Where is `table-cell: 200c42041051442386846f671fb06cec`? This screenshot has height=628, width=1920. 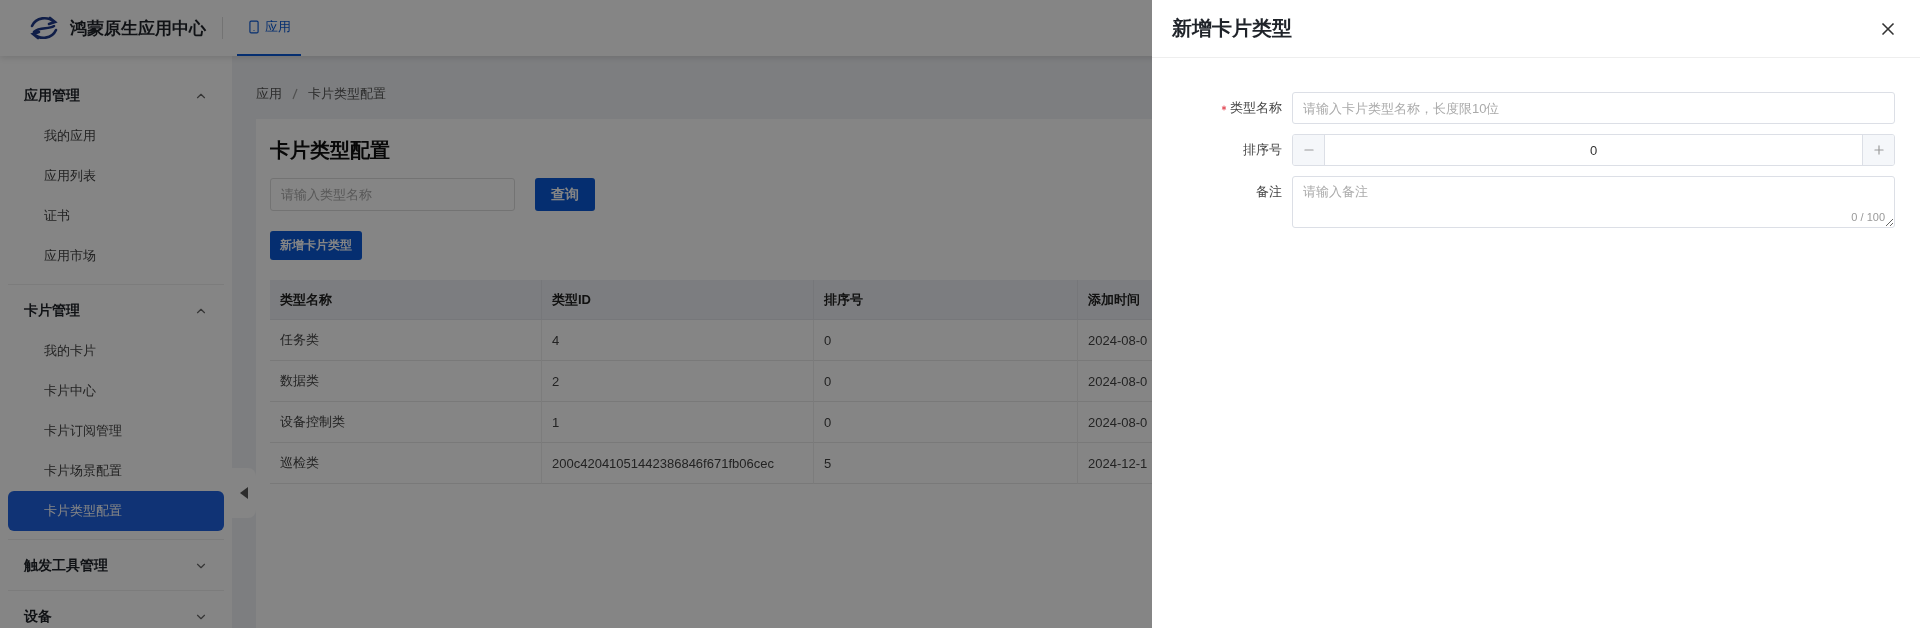
table-cell: 200c42041051442386846f671fb06cec is located at coordinates (678, 463).